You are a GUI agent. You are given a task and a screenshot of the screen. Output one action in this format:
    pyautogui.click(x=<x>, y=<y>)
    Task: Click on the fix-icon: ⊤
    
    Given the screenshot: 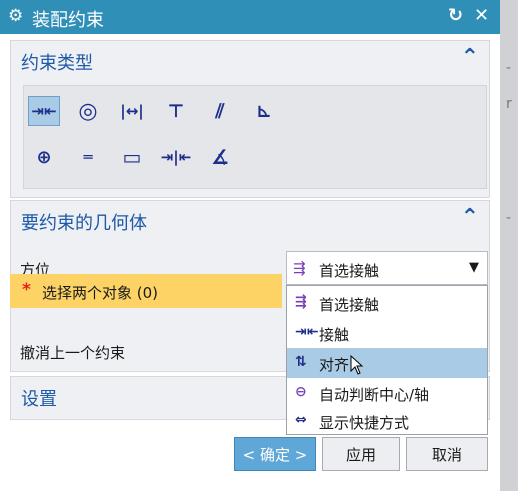 What is the action you would take?
    pyautogui.click(x=176, y=111)
    